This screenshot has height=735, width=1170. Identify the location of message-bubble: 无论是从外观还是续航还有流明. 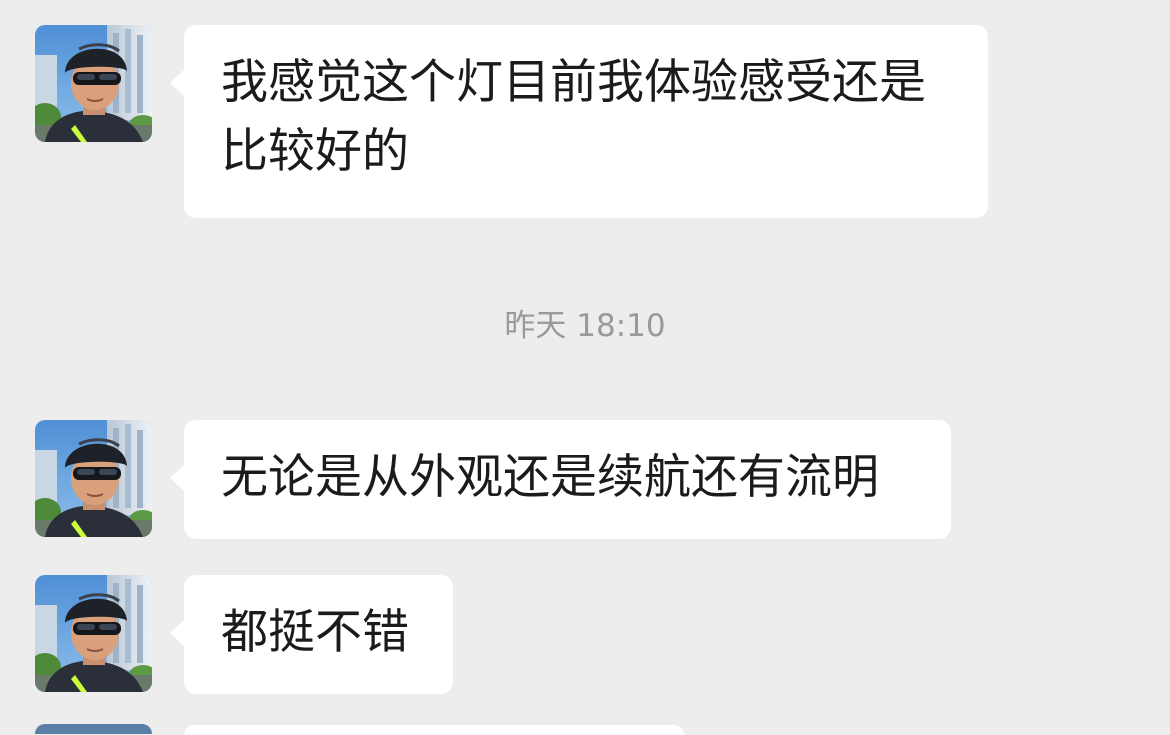
(560, 479).